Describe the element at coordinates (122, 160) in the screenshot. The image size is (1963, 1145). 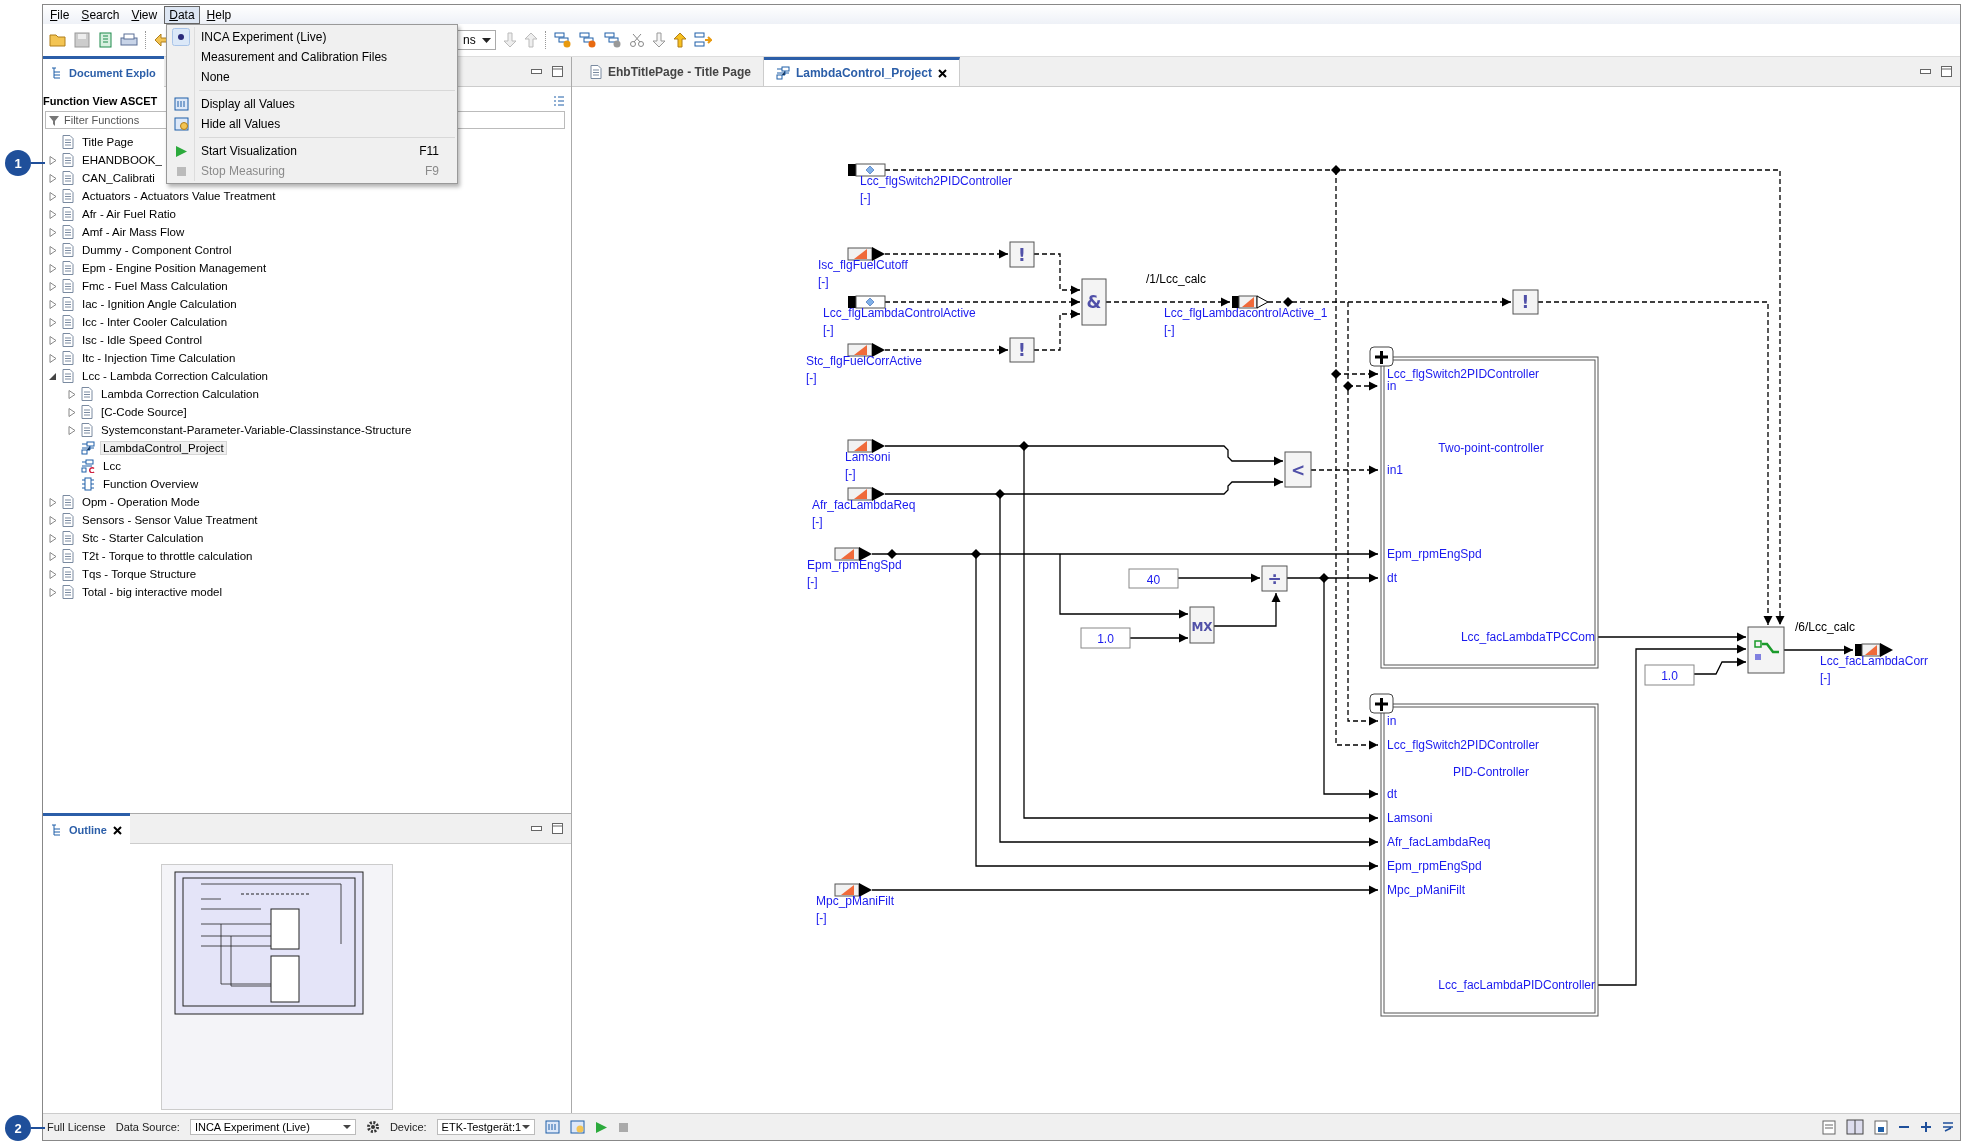
I see `tree-item: EHANDBOOK_` at that location.